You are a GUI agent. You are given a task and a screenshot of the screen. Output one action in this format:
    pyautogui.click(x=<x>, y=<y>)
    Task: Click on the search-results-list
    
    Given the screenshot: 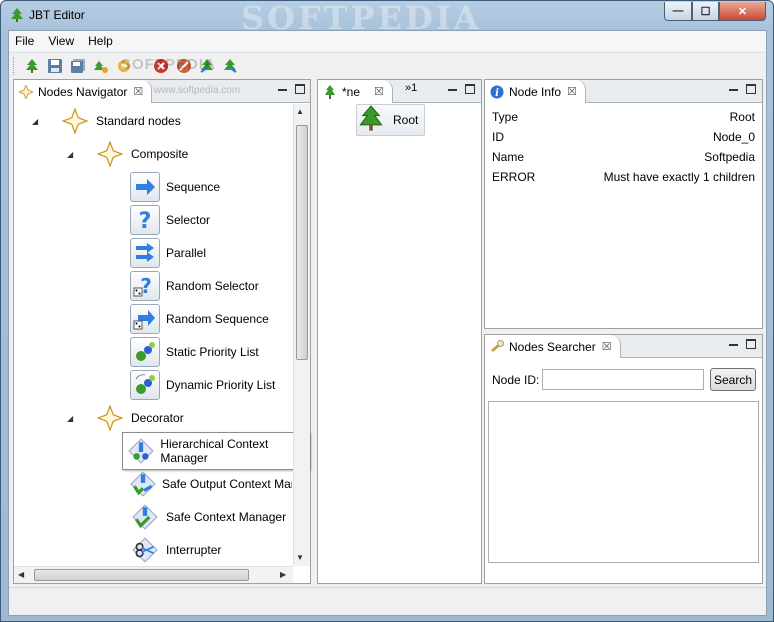 What is the action you would take?
    pyautogui.click(x=623, y=482)
    